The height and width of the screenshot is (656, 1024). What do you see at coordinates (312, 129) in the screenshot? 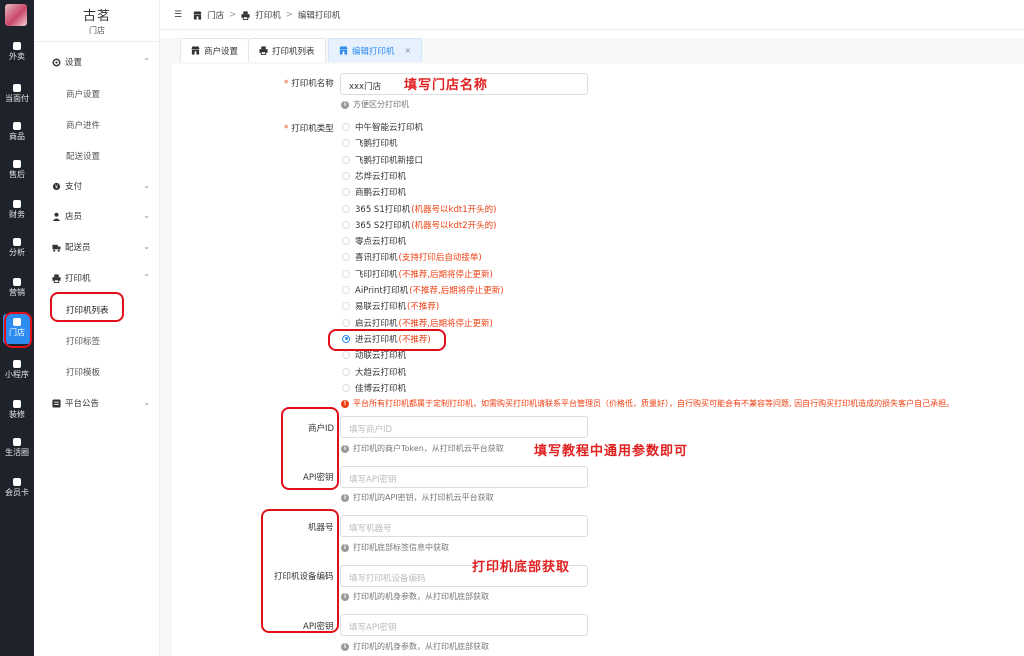
I see `label-text: 打印机类型` at bounding box center [312, 129].